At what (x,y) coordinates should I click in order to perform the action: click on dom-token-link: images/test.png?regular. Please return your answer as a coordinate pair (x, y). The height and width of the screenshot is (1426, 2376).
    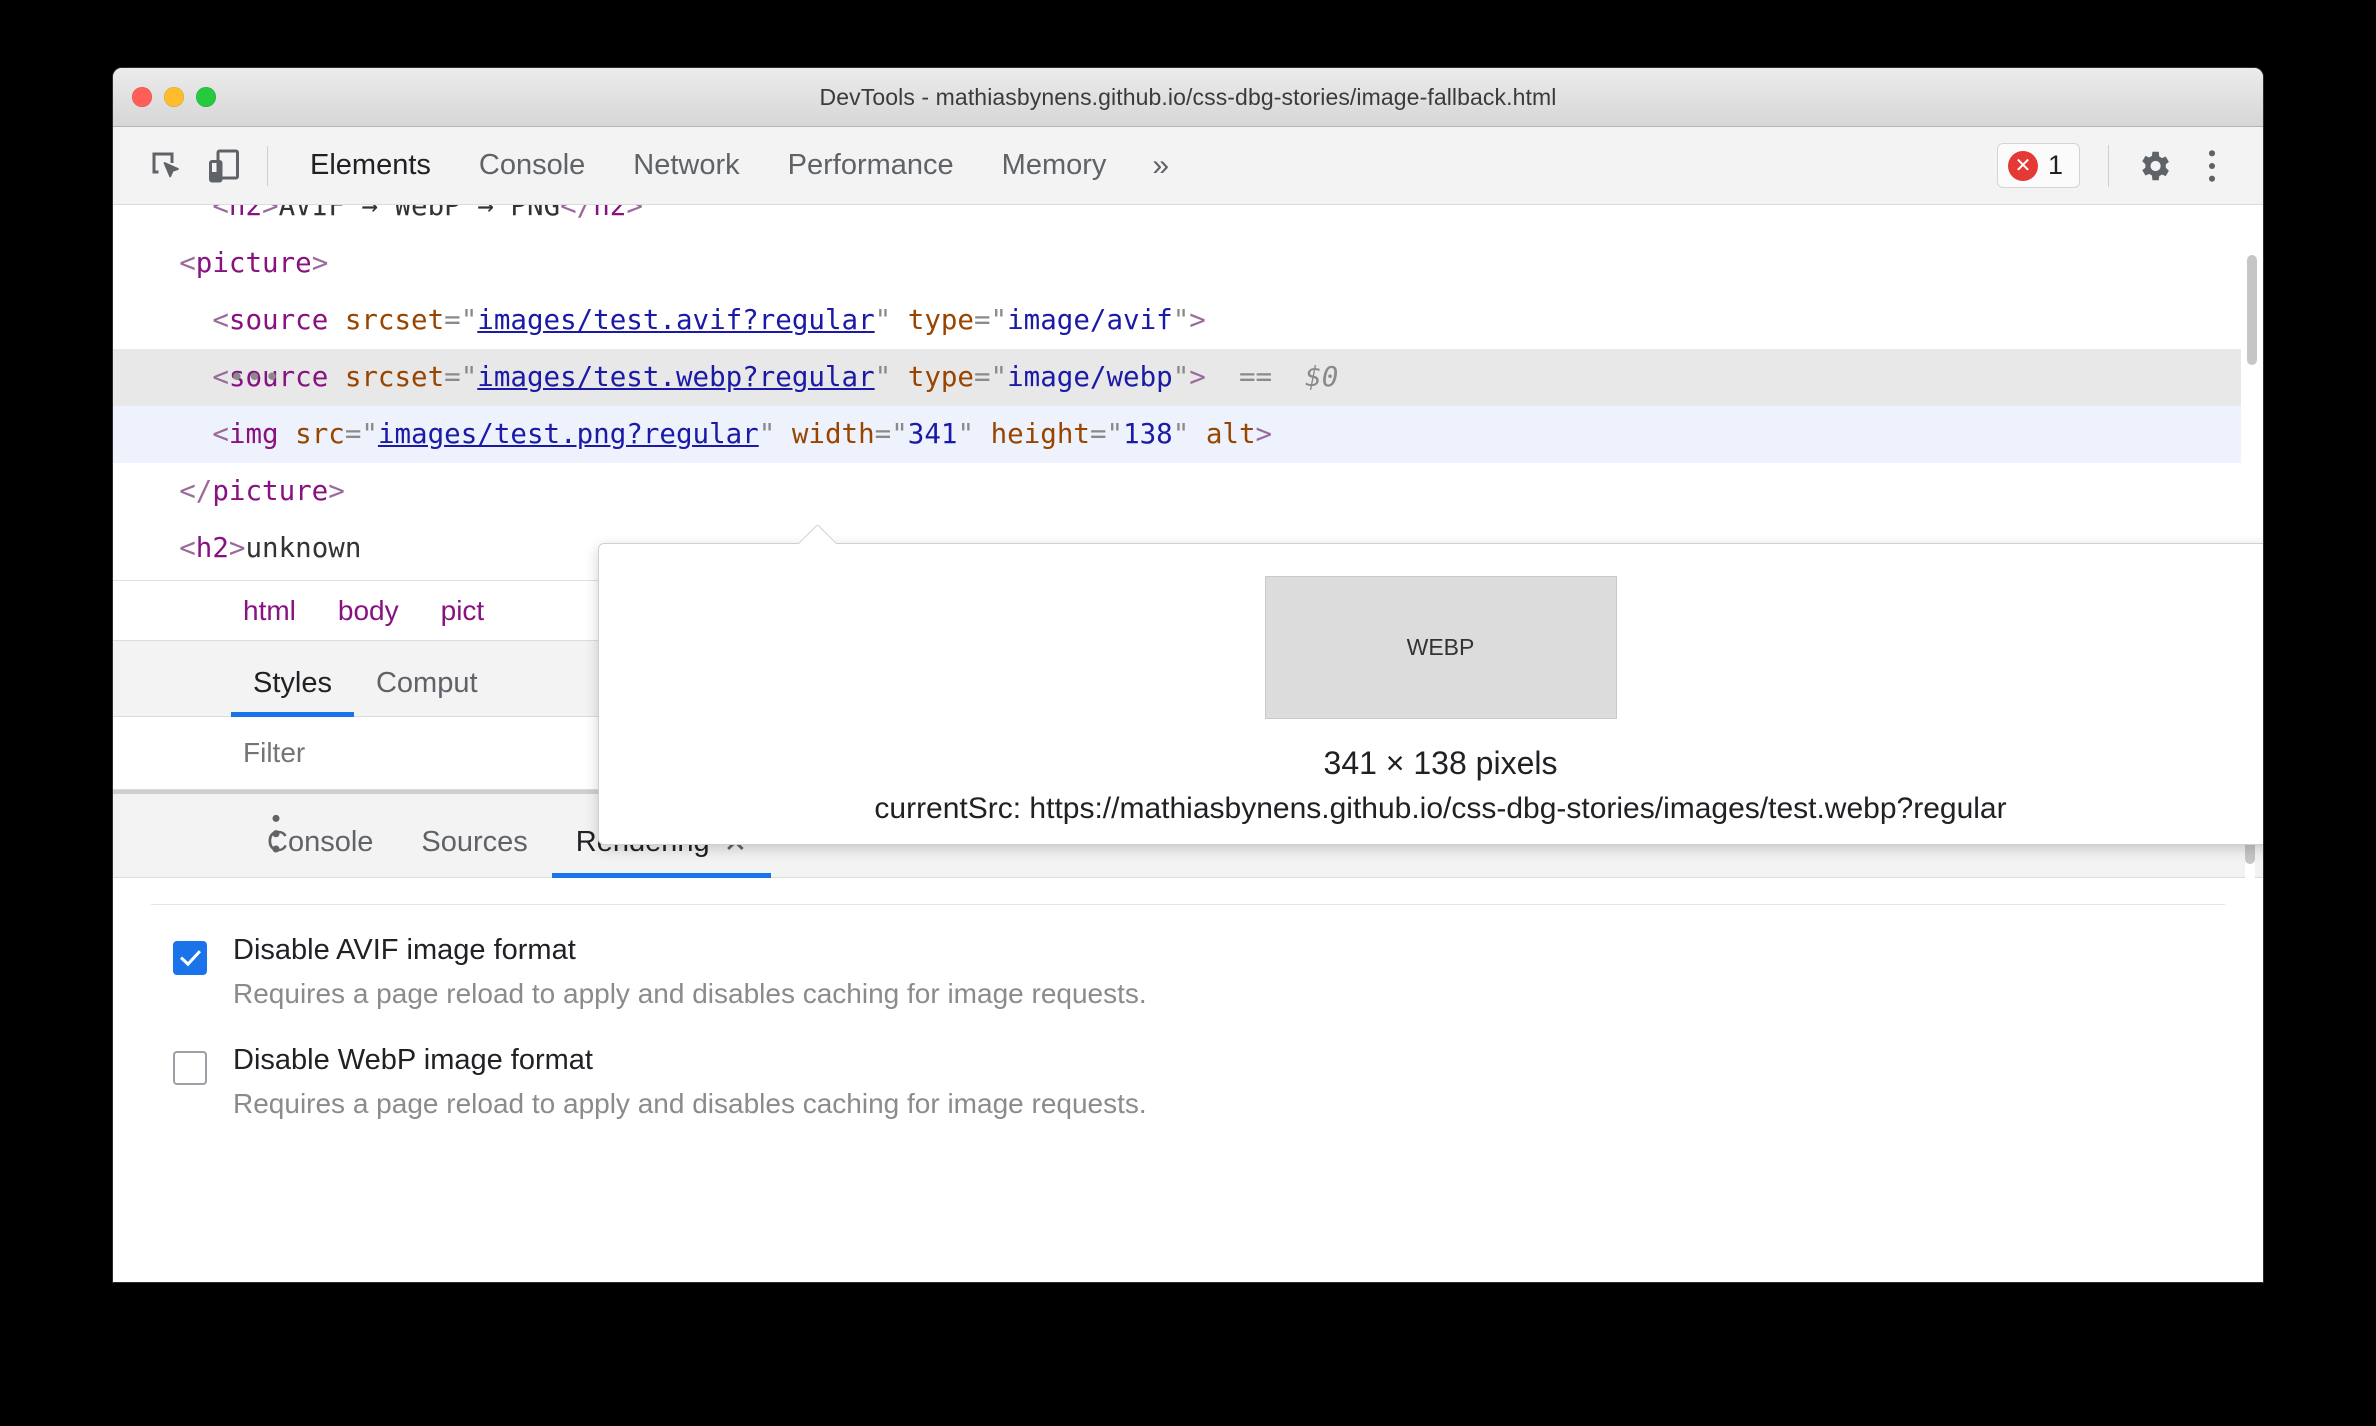
    Looking at the image, I should click on (568, 434).